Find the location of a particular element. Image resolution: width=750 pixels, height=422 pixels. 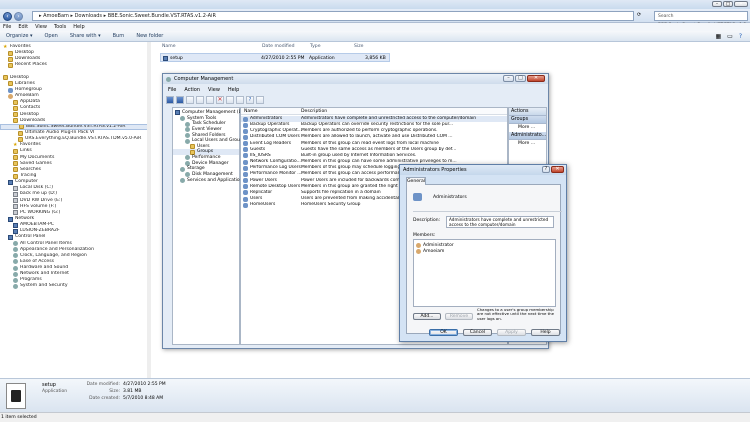

back-button: ‹ is located at coordinates (7, 16).